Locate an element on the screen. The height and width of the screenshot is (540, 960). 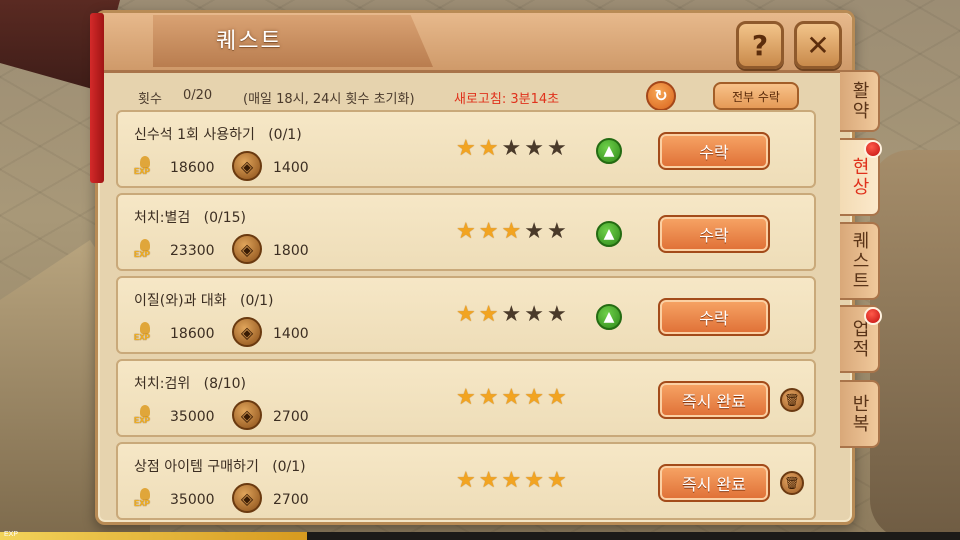
exp-bar: EXP is located at coordinates (480, 535).